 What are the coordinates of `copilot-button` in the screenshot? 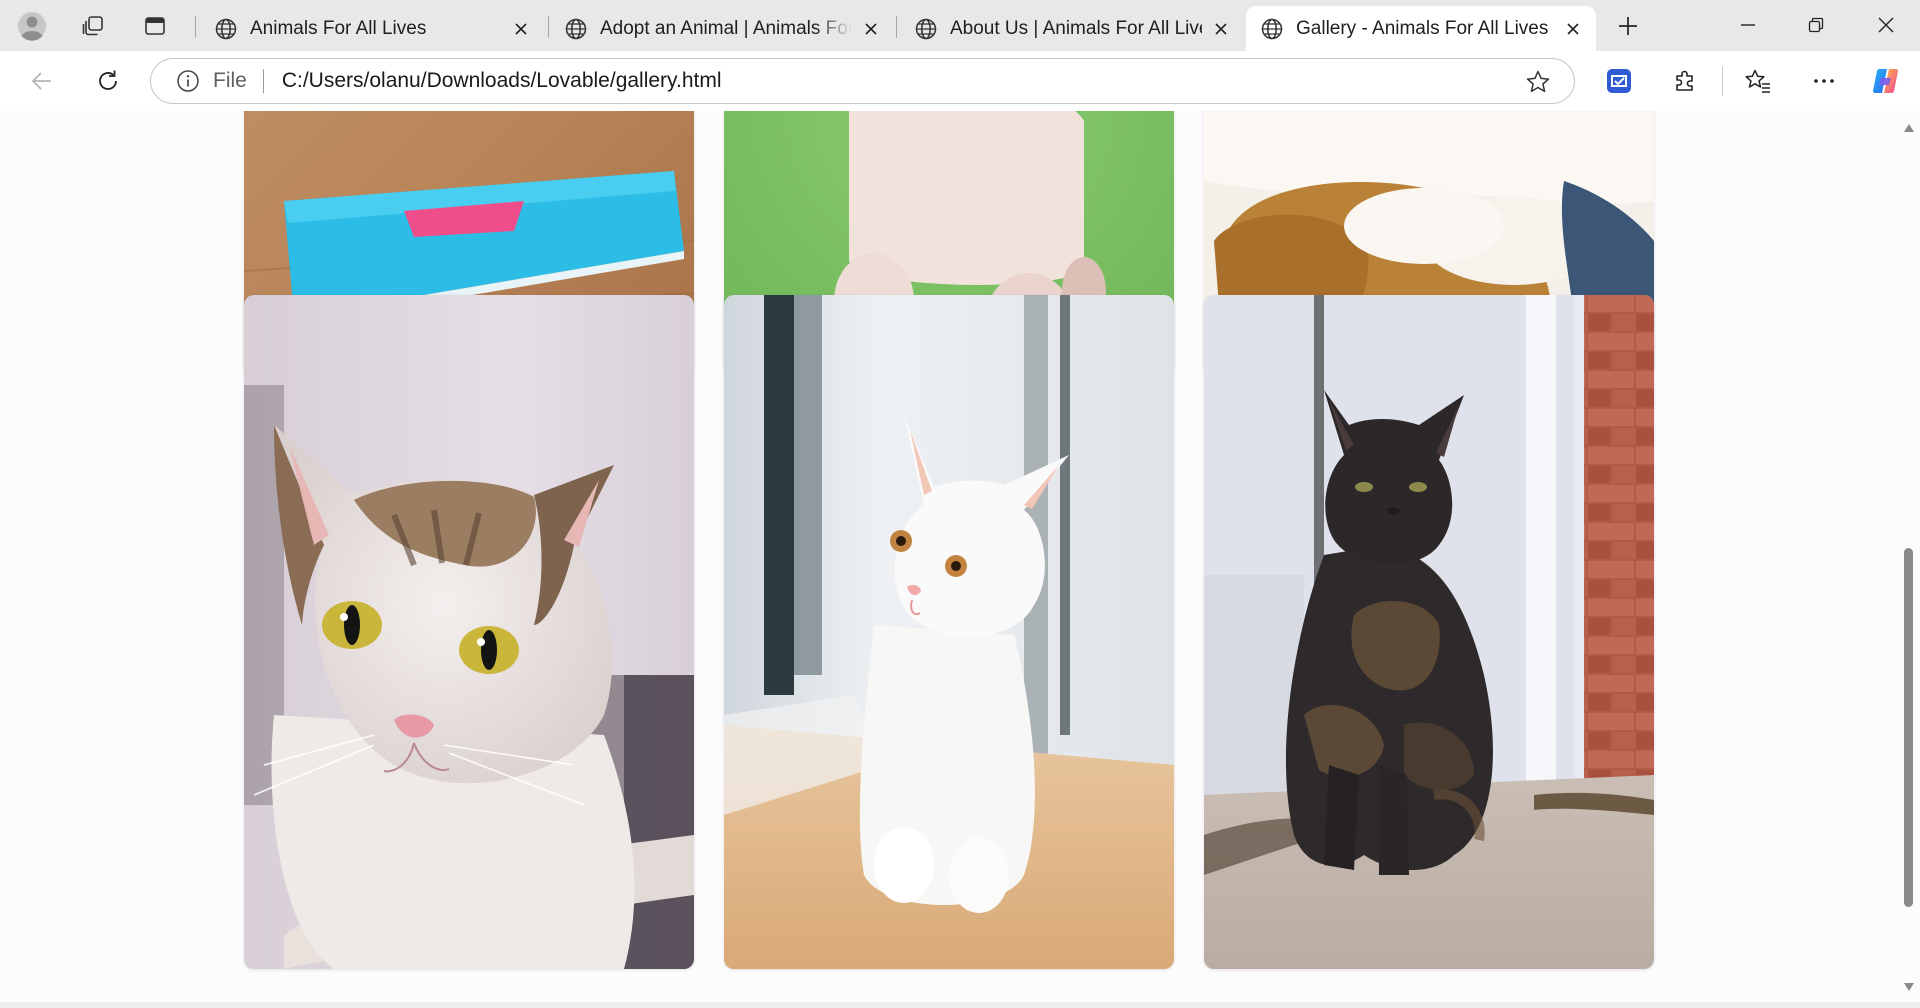 It's located at (1886, 81).